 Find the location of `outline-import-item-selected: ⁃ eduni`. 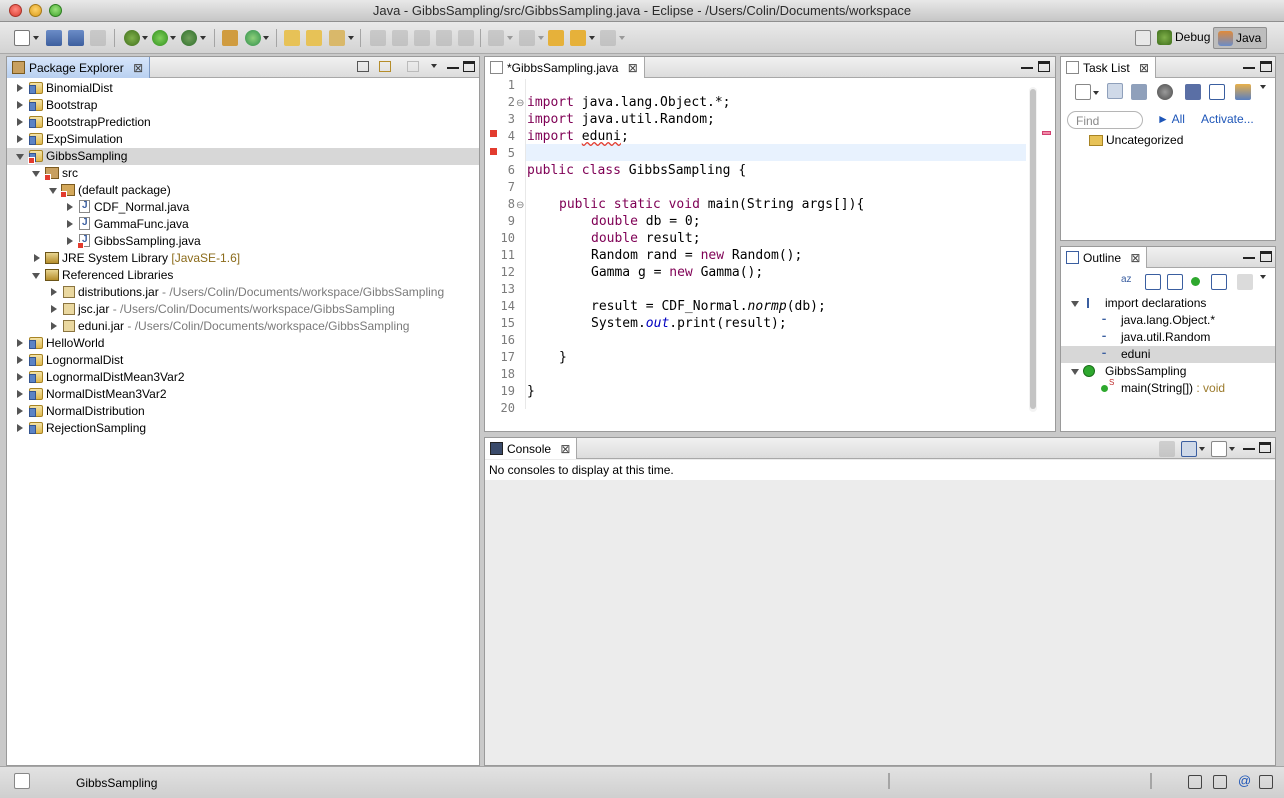

outline-import-item-selected: ⁃ eduni is located at coordinates (1168, 354).